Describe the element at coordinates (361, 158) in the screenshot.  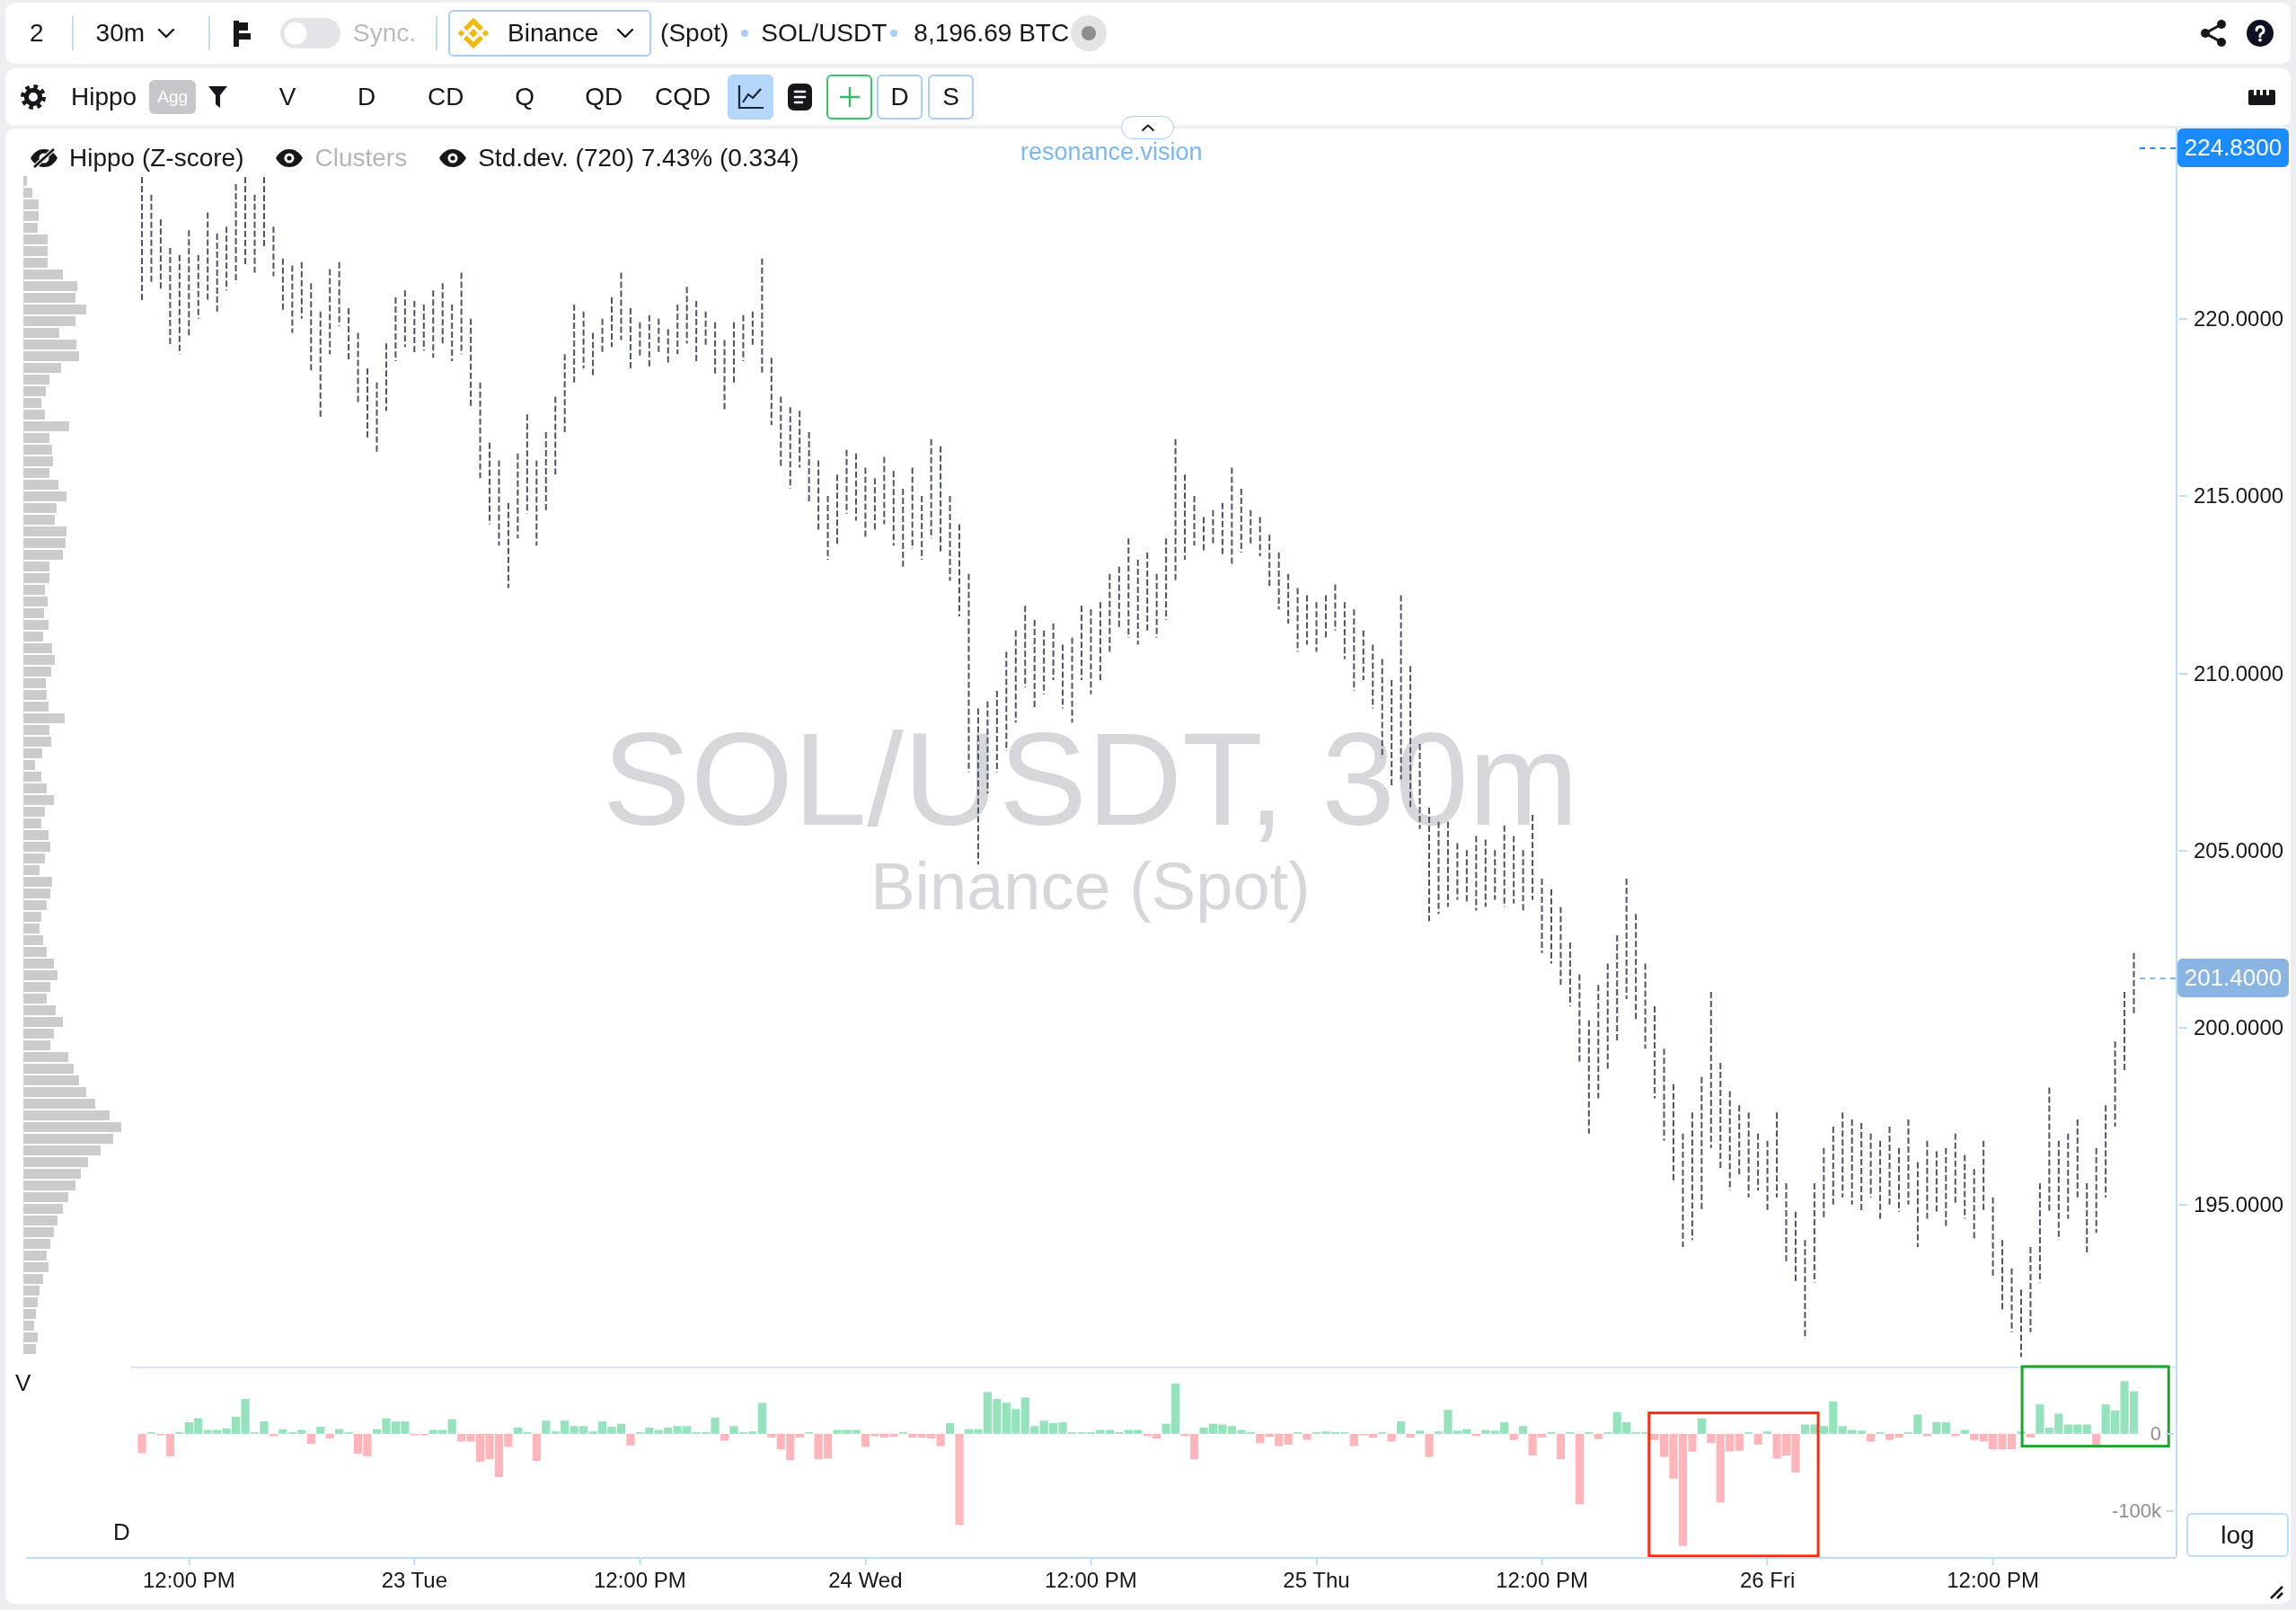
I see `legend-label: Clusters` at that location.